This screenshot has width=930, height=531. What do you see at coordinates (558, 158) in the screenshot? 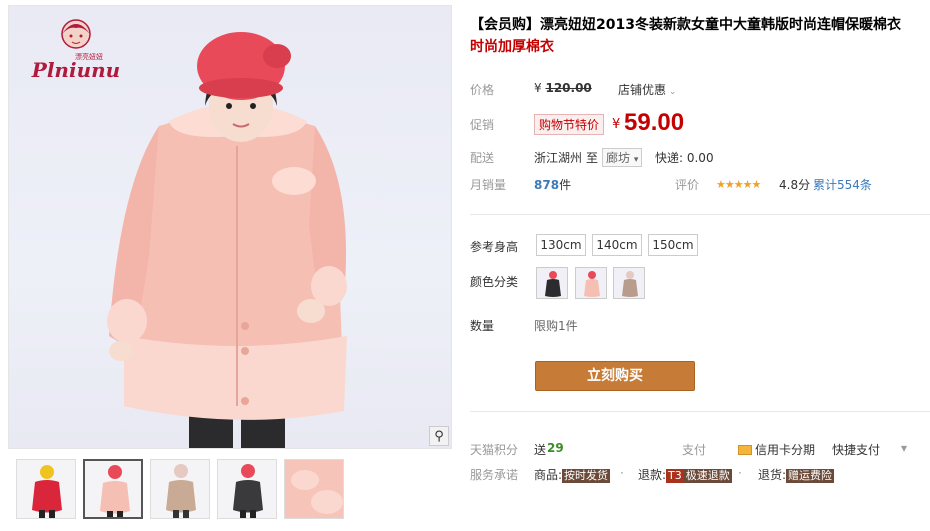
I see `shipping-from: 浙江湖州` at bounding box center [558, 158].